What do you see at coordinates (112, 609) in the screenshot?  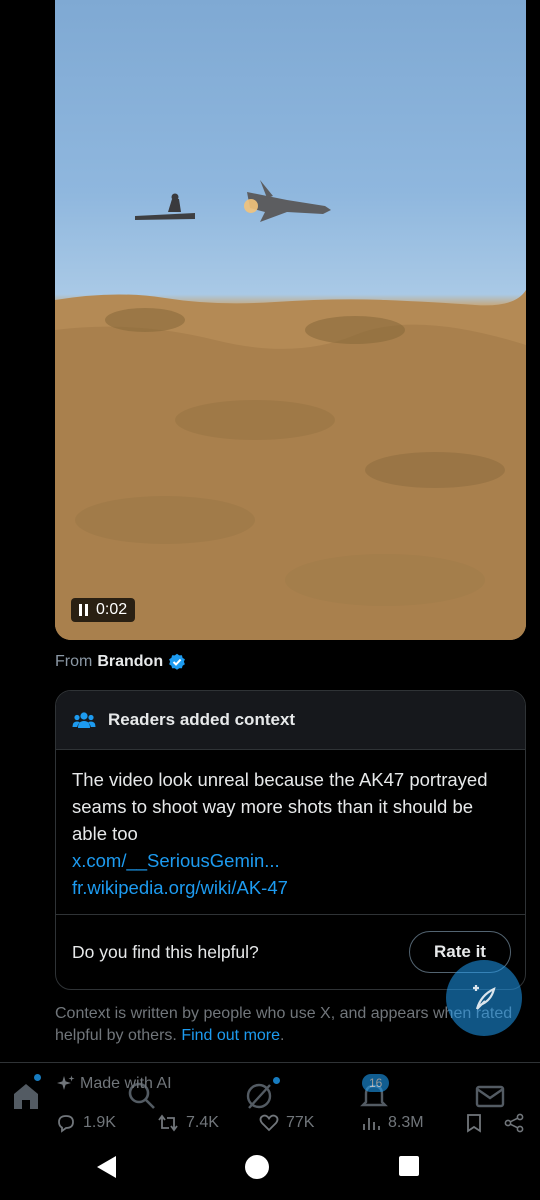 I see `video-timestamp: 0:02` at bounding box center [112, 609].